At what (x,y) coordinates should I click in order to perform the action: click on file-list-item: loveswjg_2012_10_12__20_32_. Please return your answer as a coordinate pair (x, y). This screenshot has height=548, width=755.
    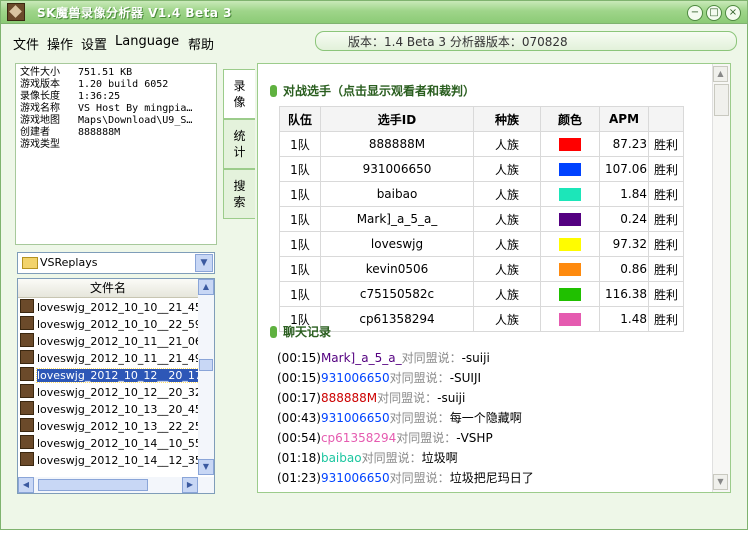
    Looking at the image, I should click on (109, 392).